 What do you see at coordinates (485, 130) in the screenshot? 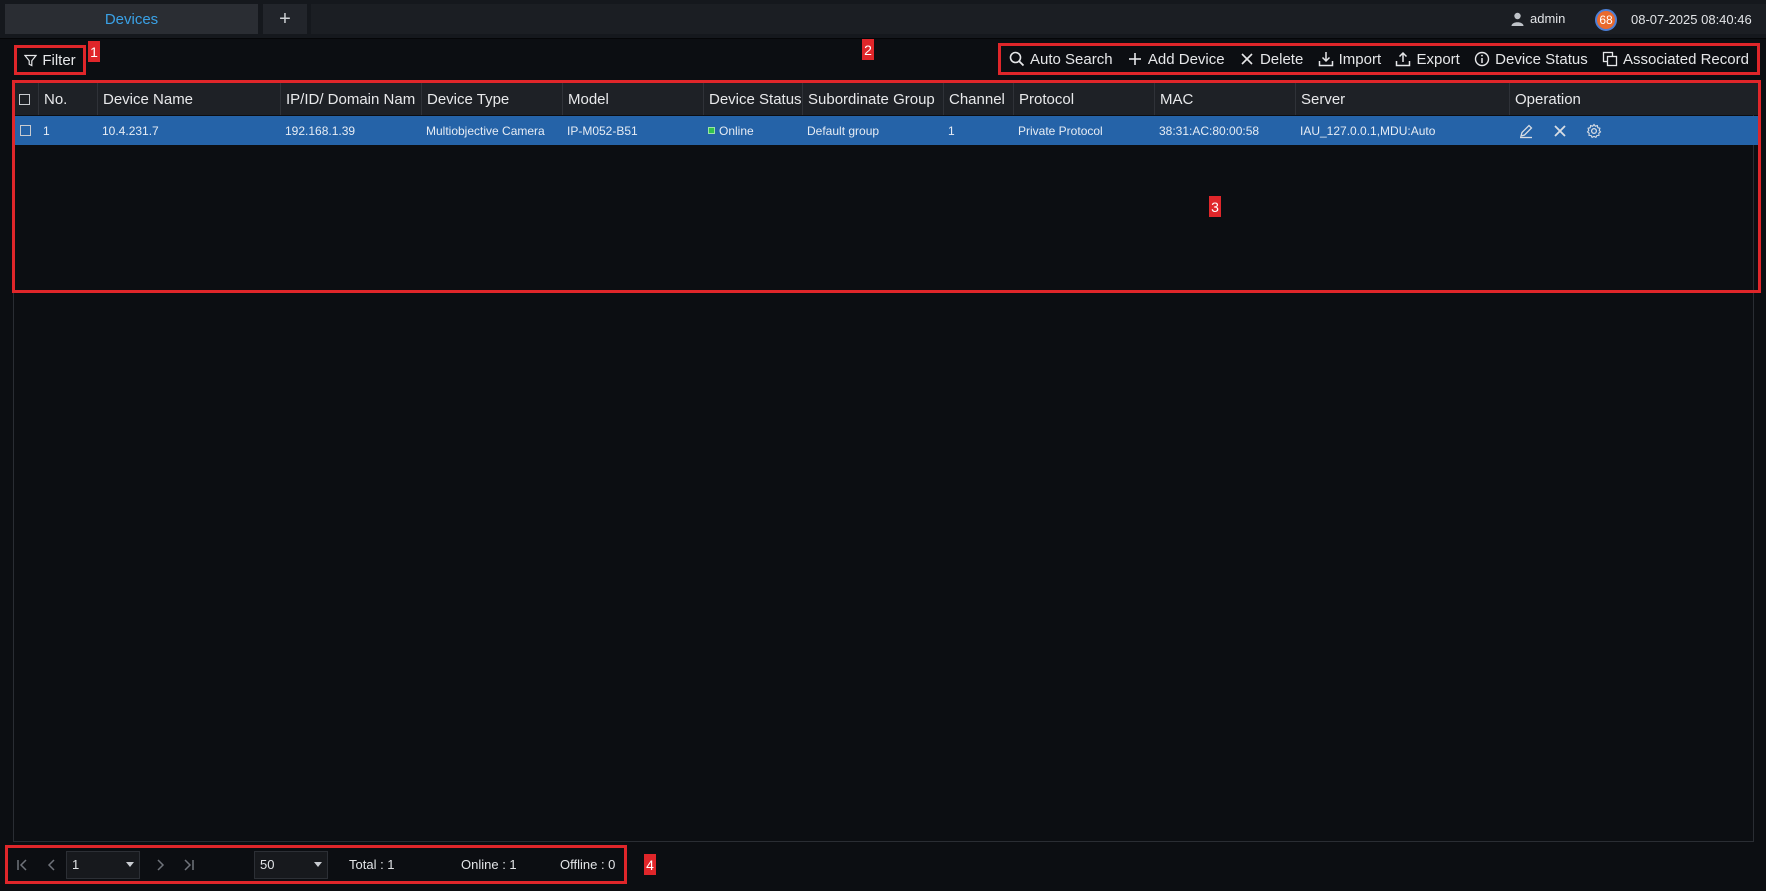
I see `cell-device-type: Multiobjective Camera` at bounding box center [485, 130].